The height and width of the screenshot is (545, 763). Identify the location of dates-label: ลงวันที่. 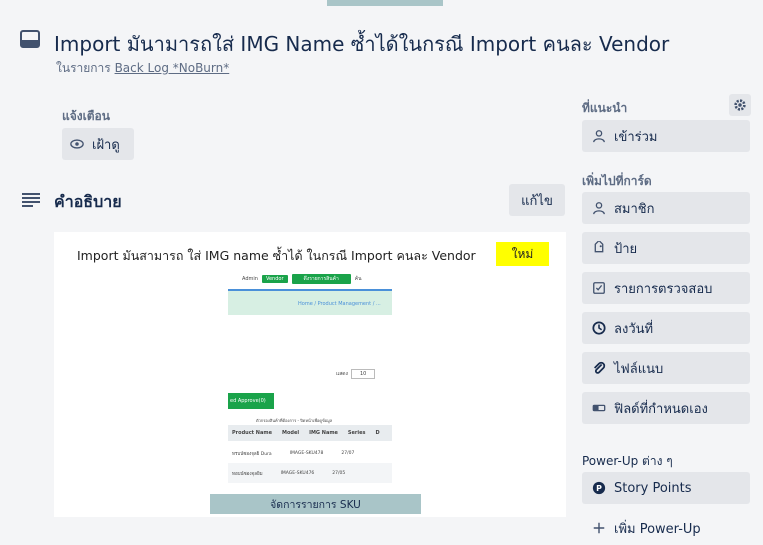
(634, 329).